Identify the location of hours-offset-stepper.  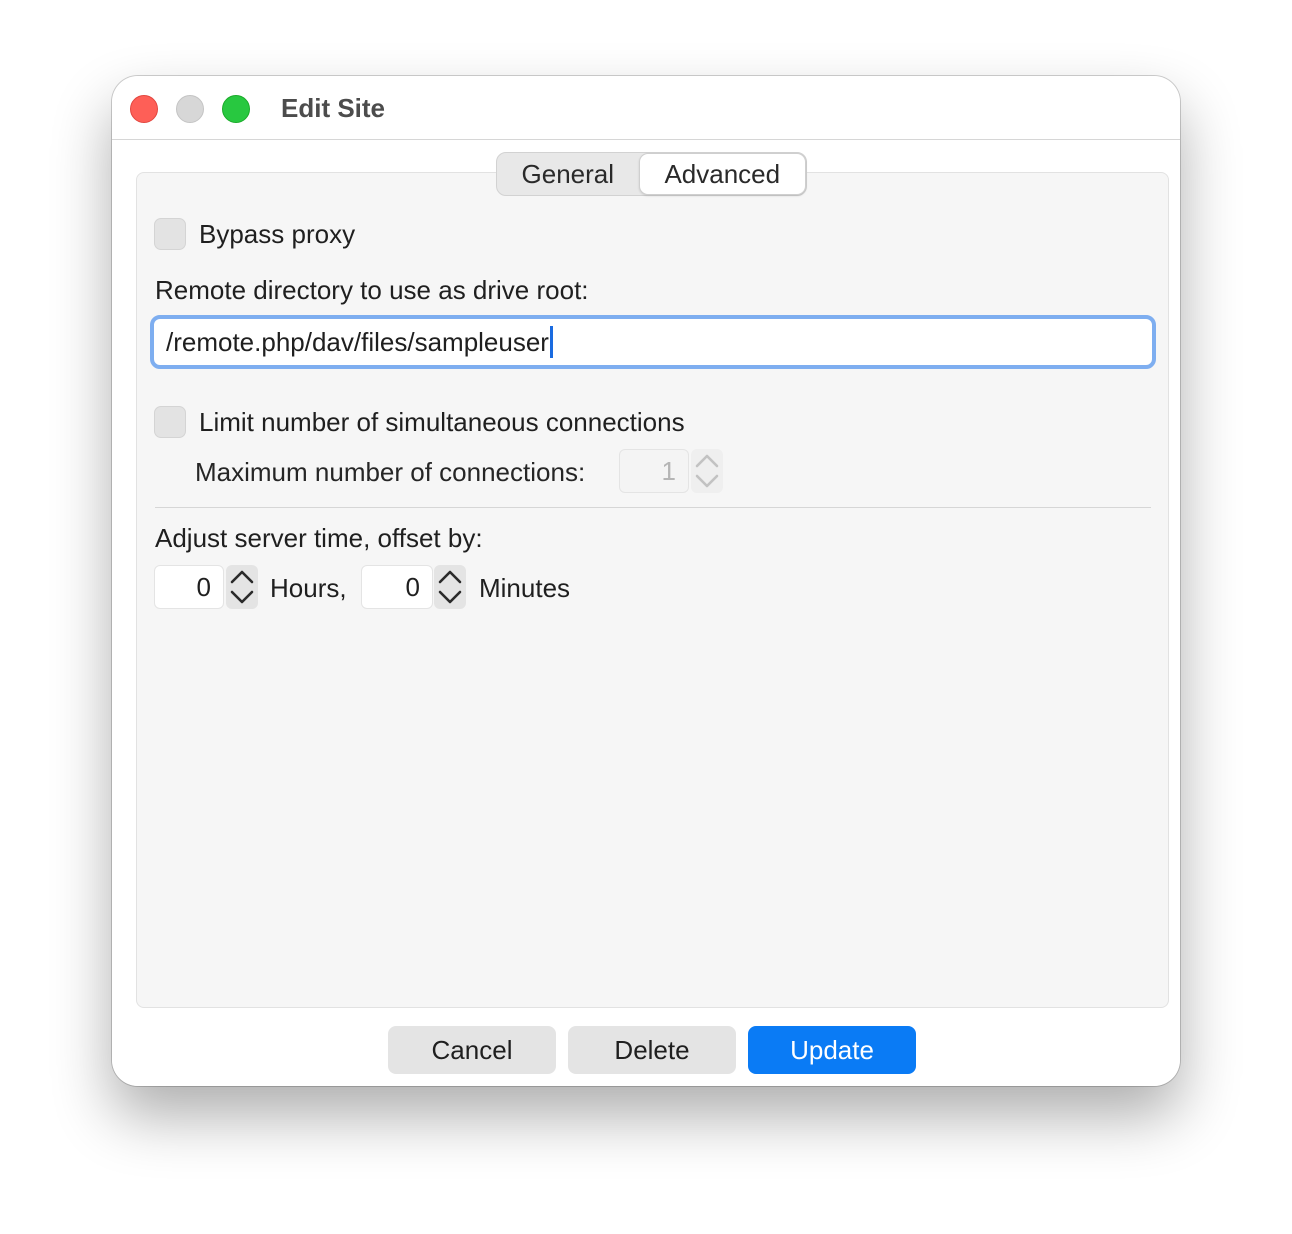
(242, 587).